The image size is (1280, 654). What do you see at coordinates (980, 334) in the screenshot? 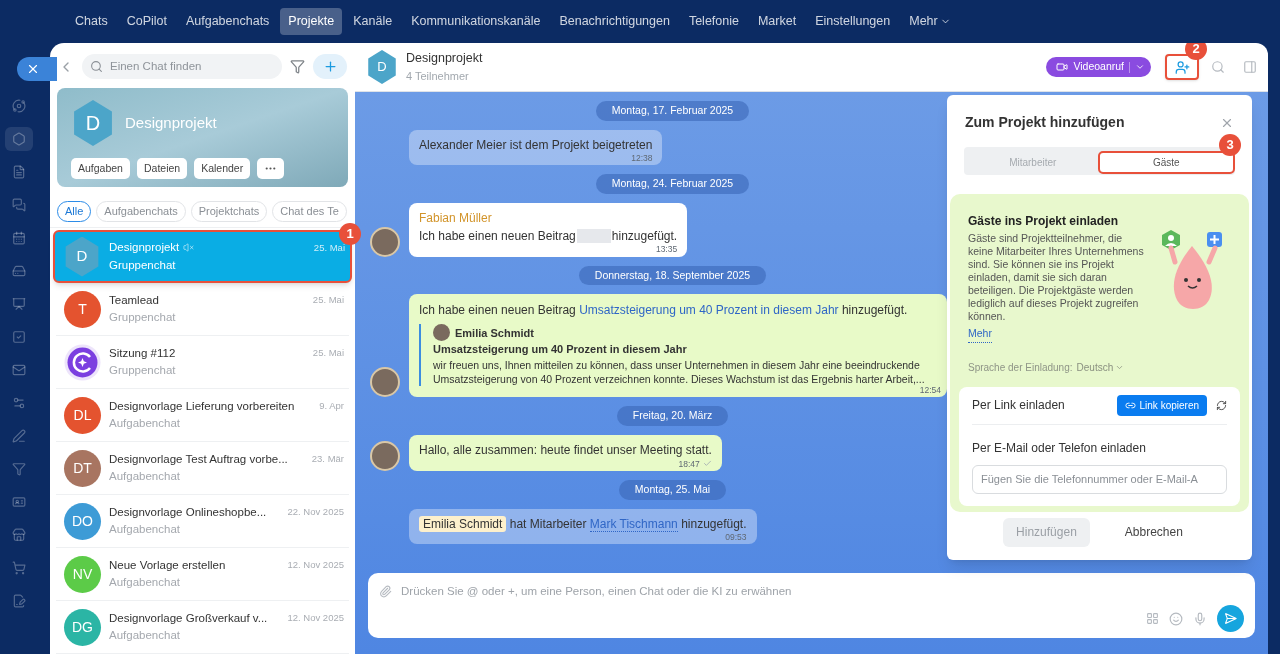
I see `more-link: Mehr` at bounding box center [980, 334].